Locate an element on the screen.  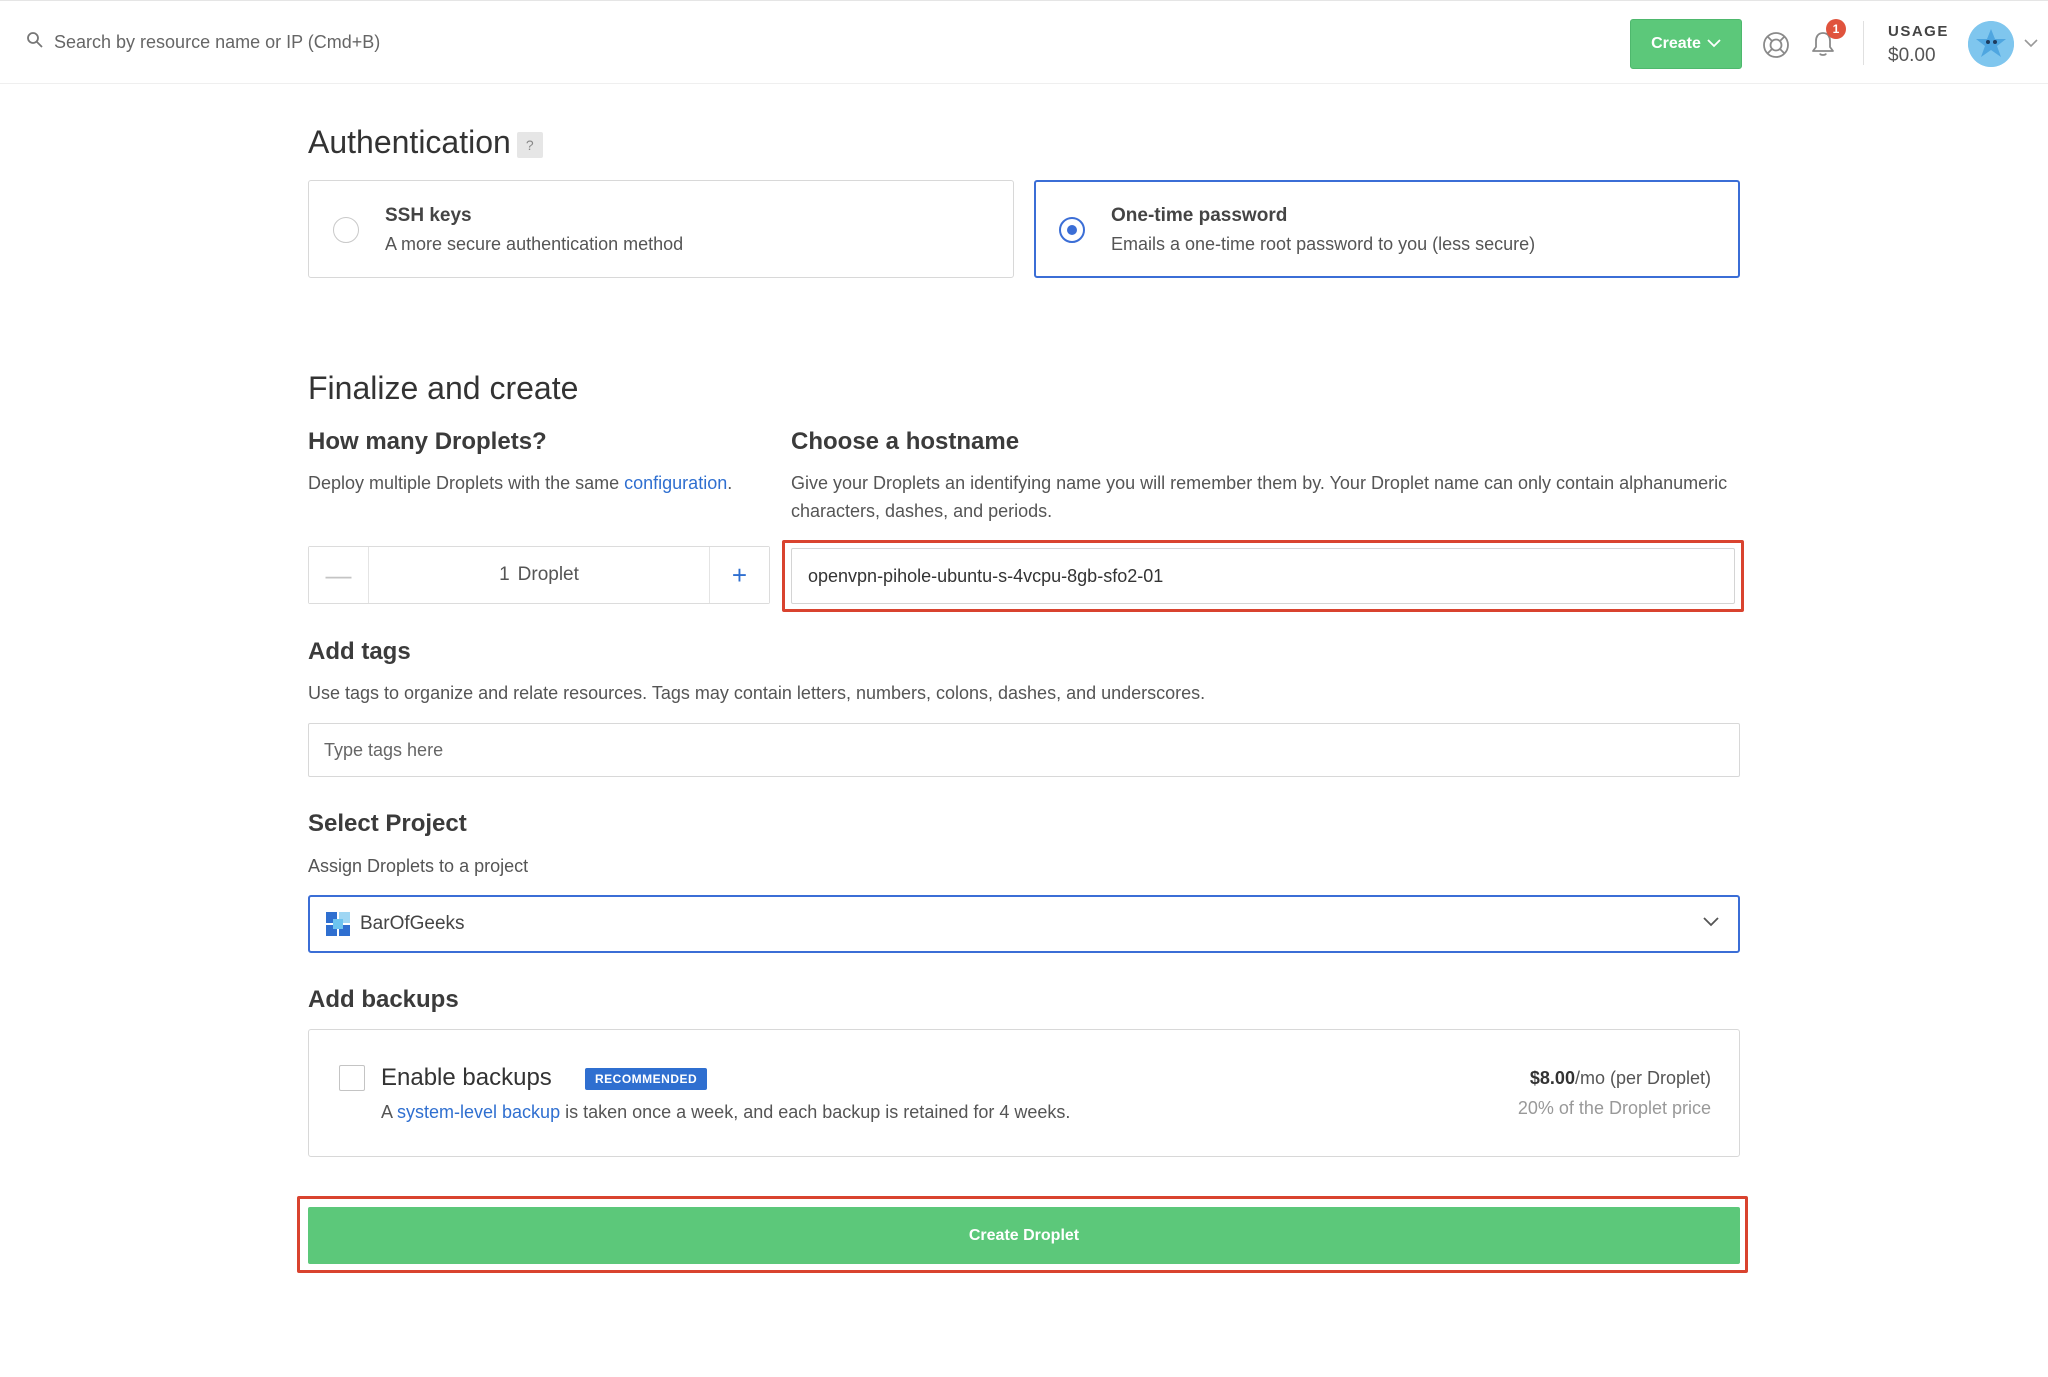
usage-value: $0.00 is located at coordinates (1912, 56).